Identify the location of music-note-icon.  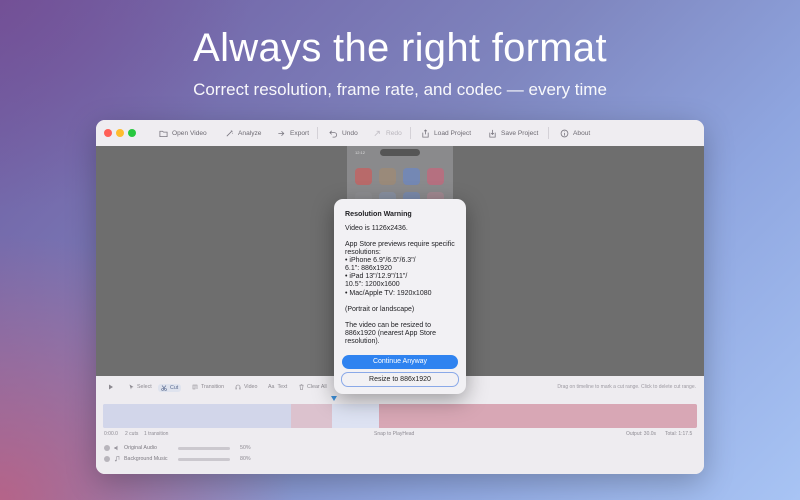
(117, 459).